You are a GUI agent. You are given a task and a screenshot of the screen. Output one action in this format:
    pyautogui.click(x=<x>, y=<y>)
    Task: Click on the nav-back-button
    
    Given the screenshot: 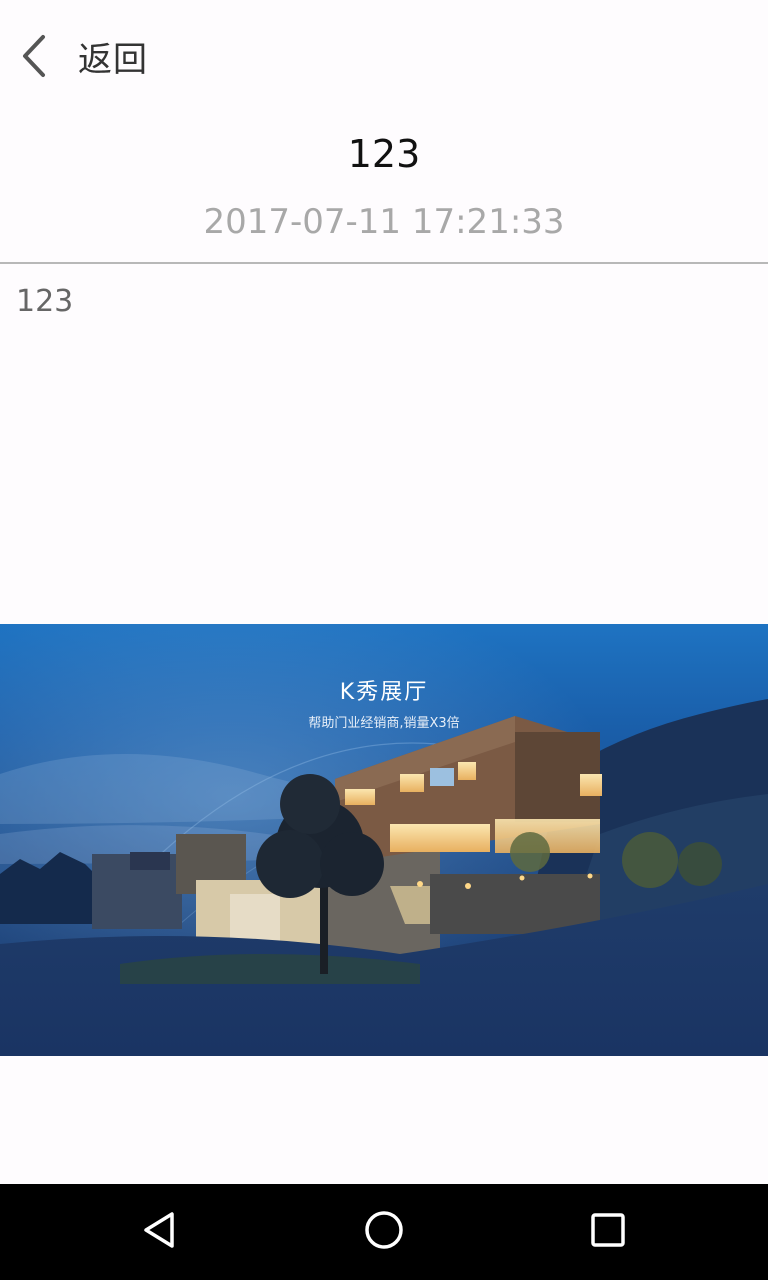 What is the action you would take?
    pyautogui.click(x=160, y=1232)
    